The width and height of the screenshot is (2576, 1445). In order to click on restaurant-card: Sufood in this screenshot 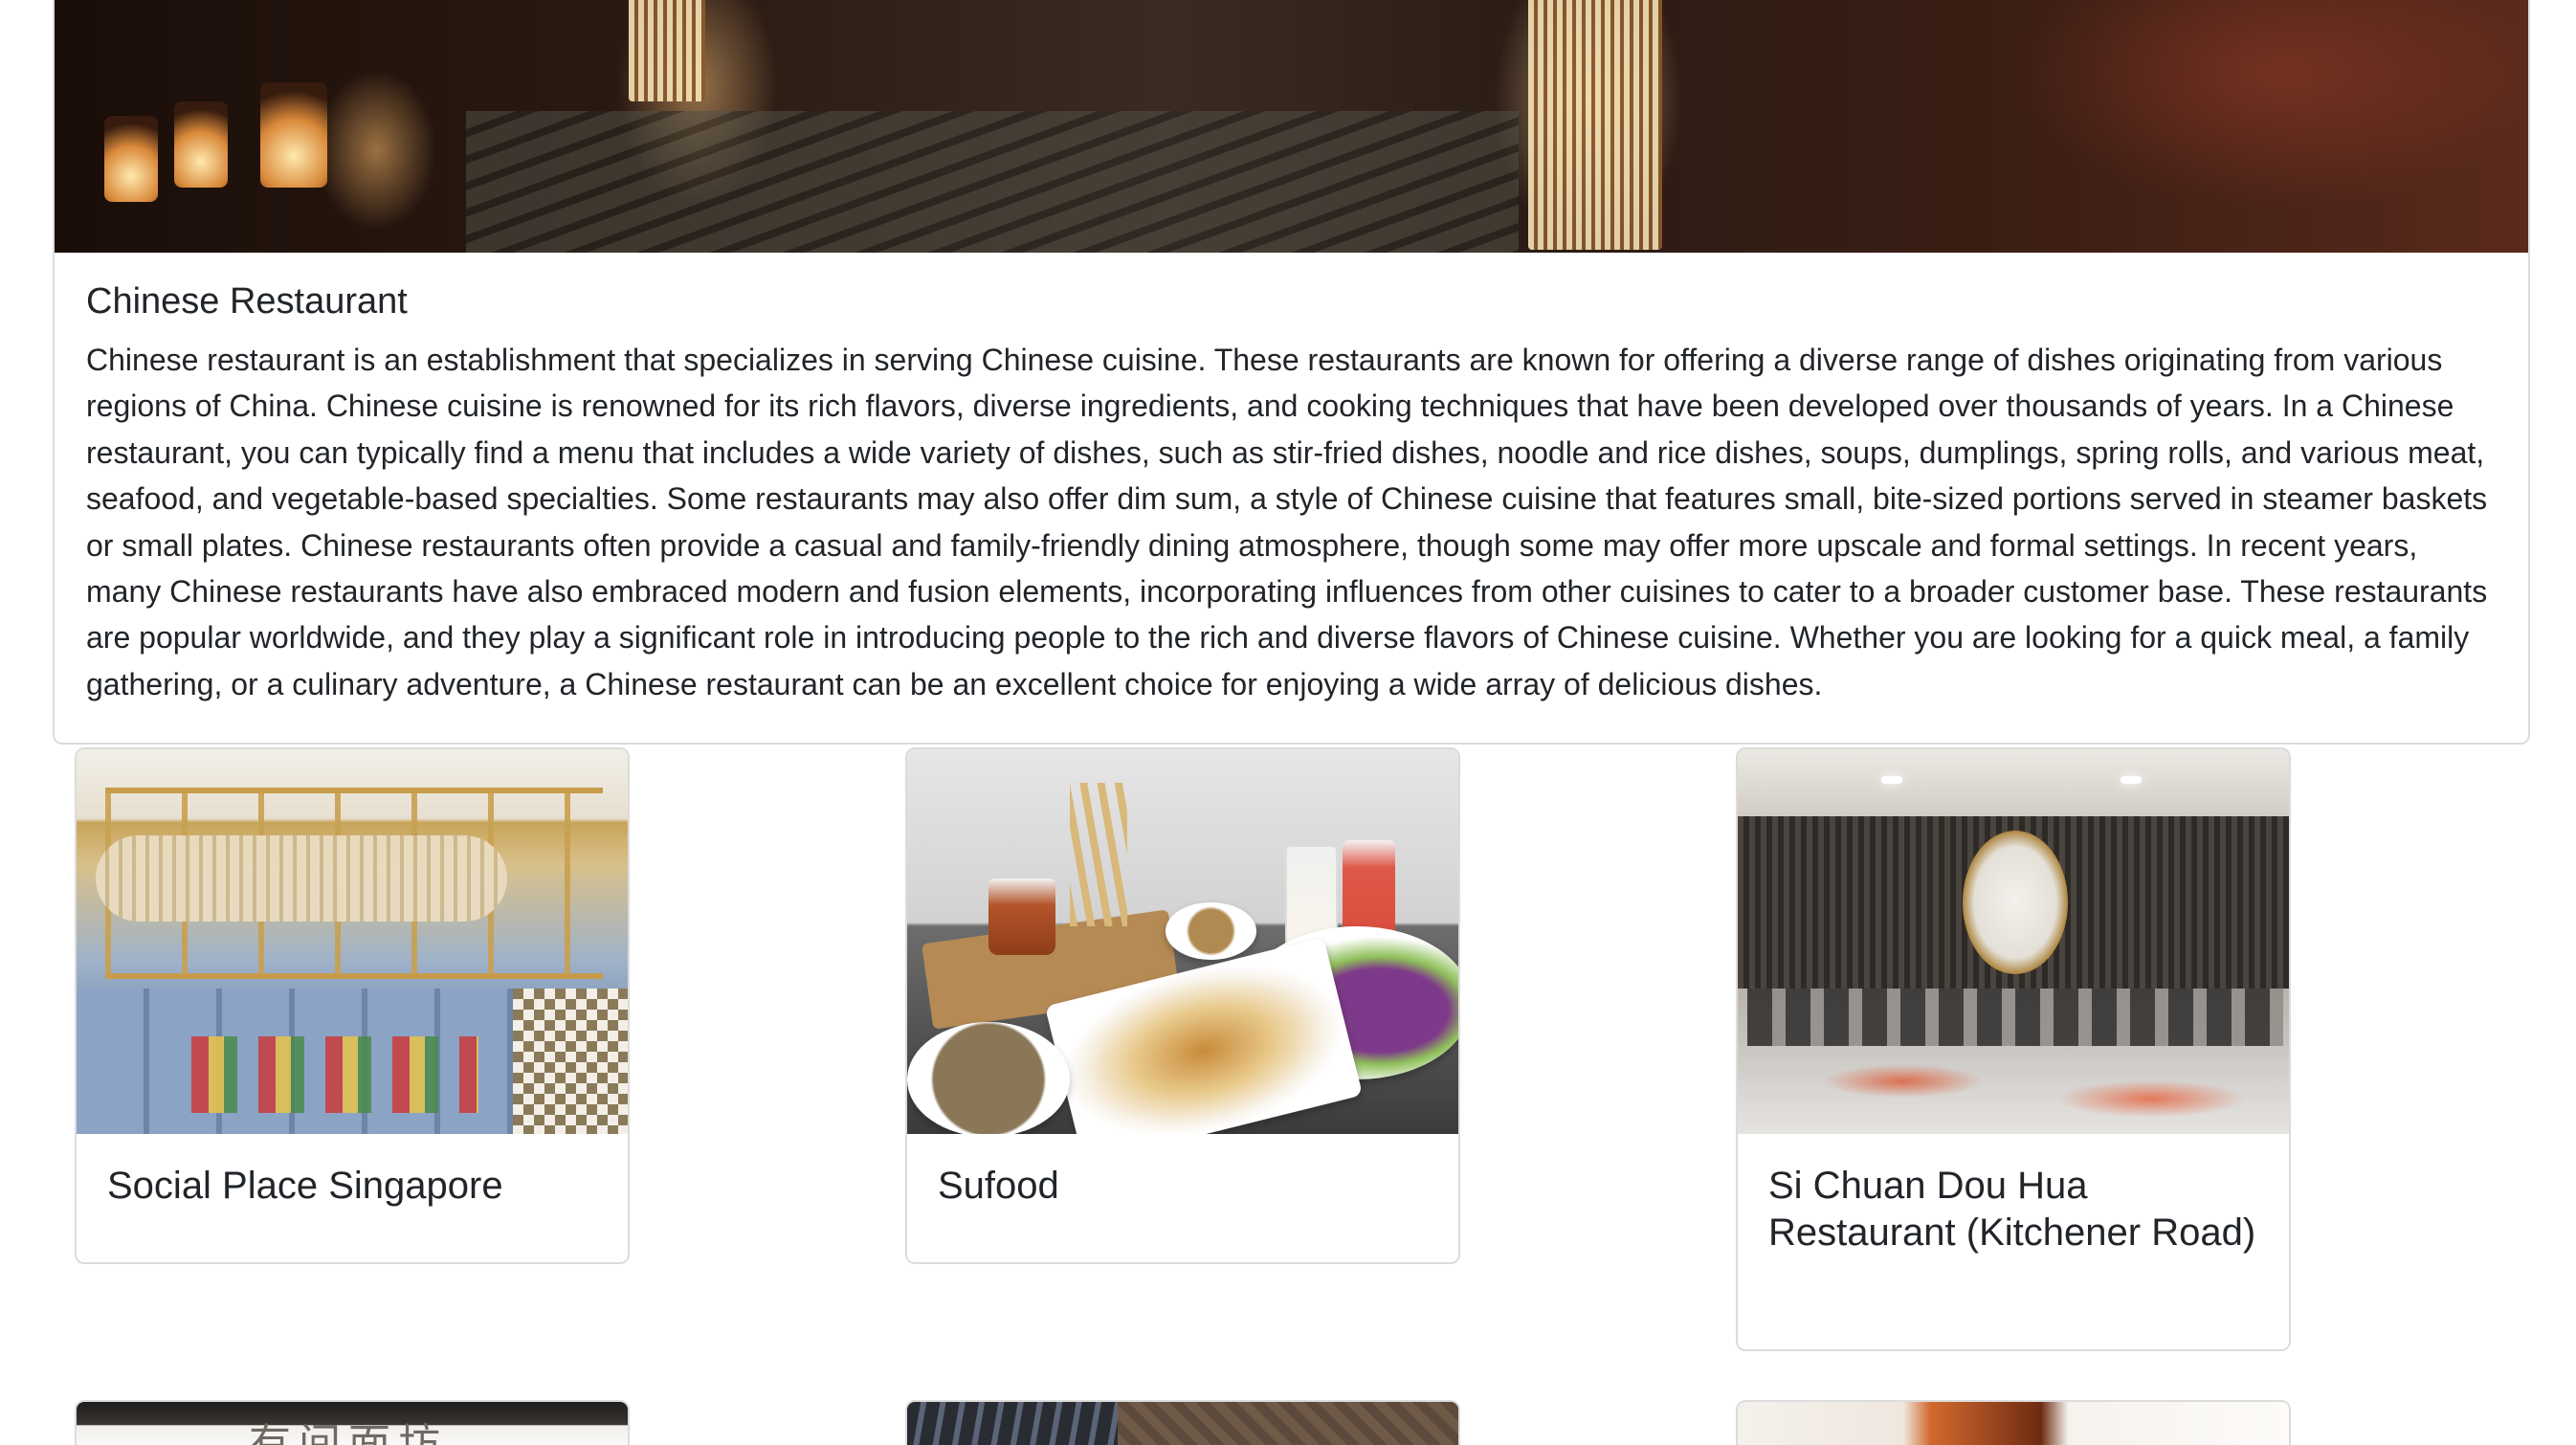, I will do `click(1182, 1006)`.